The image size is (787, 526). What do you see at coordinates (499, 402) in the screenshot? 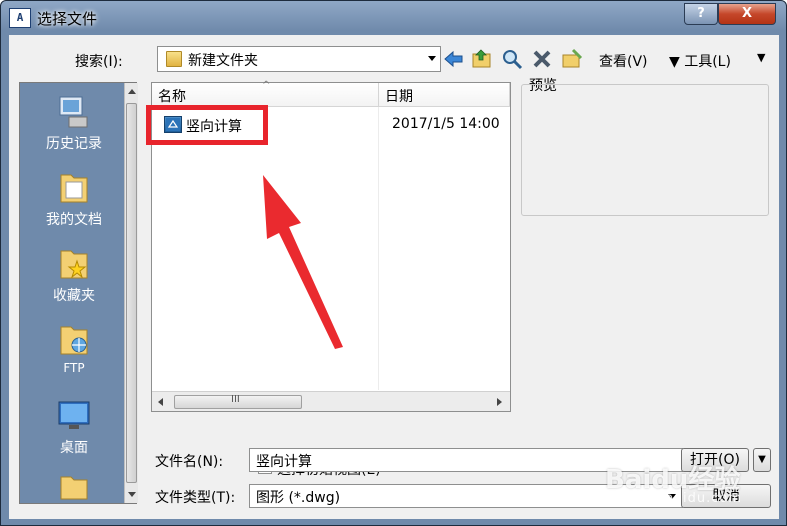
I see `scroll-right-icon` at bounding box center [499, 402].